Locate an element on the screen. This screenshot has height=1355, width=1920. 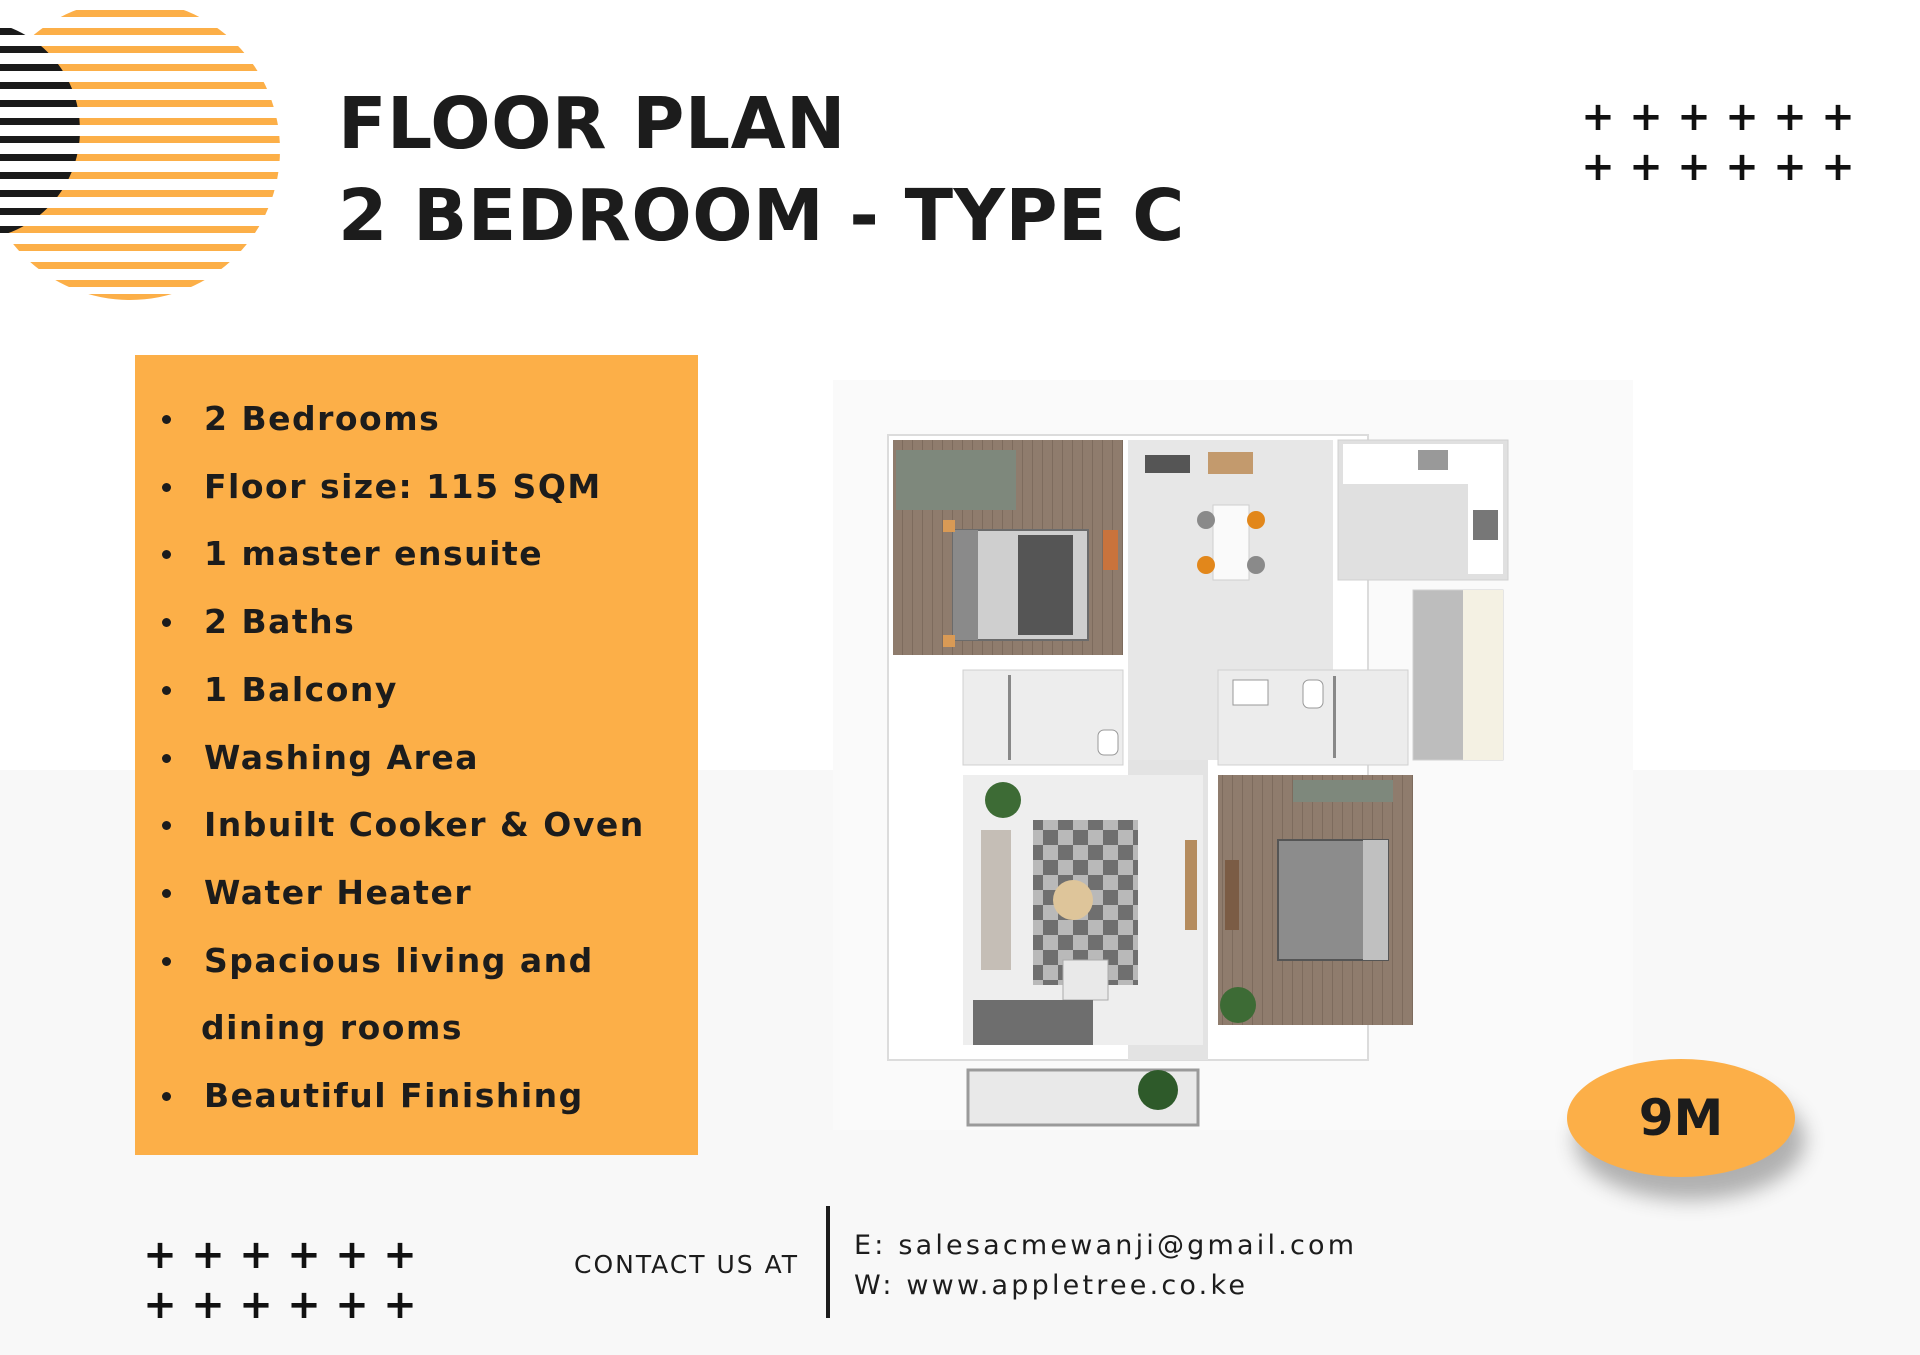
feature-item: Spacious living and is located at coordinates (416, 961).